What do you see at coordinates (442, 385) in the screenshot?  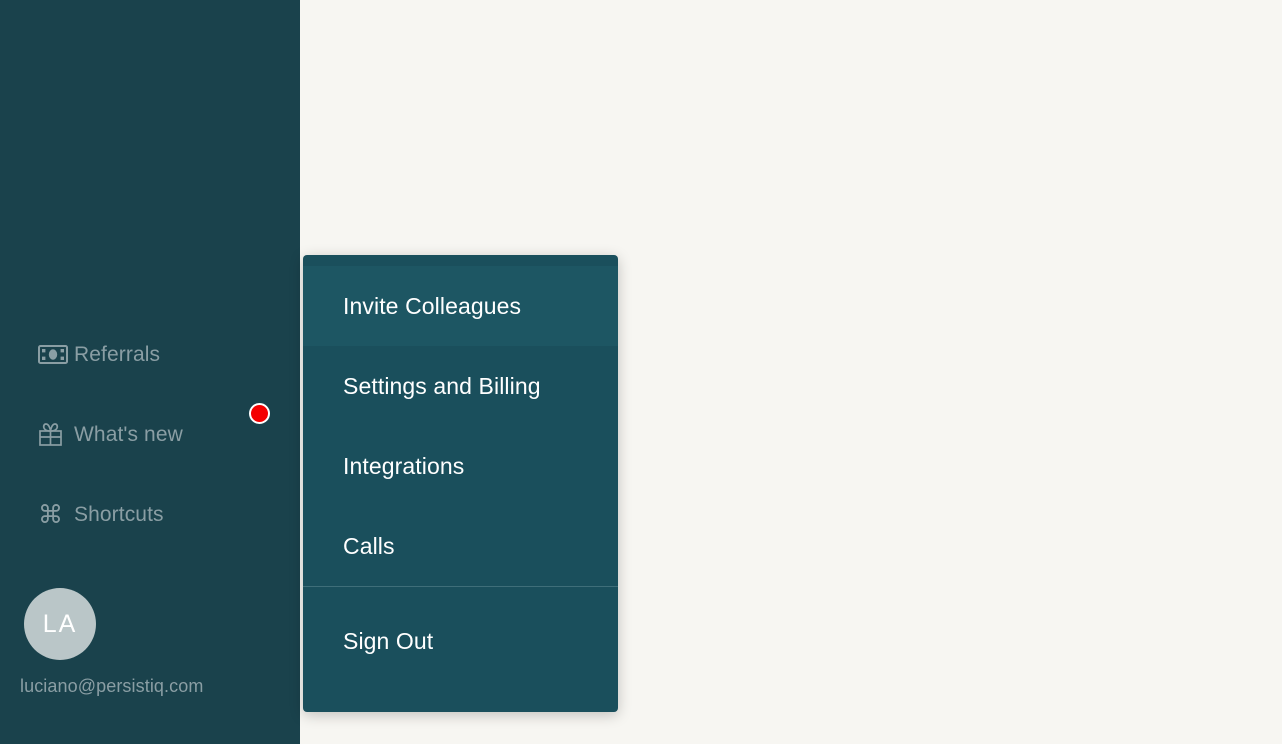 I see `menu-item-label: Settings and Billing` at bounding box center [442, 385].